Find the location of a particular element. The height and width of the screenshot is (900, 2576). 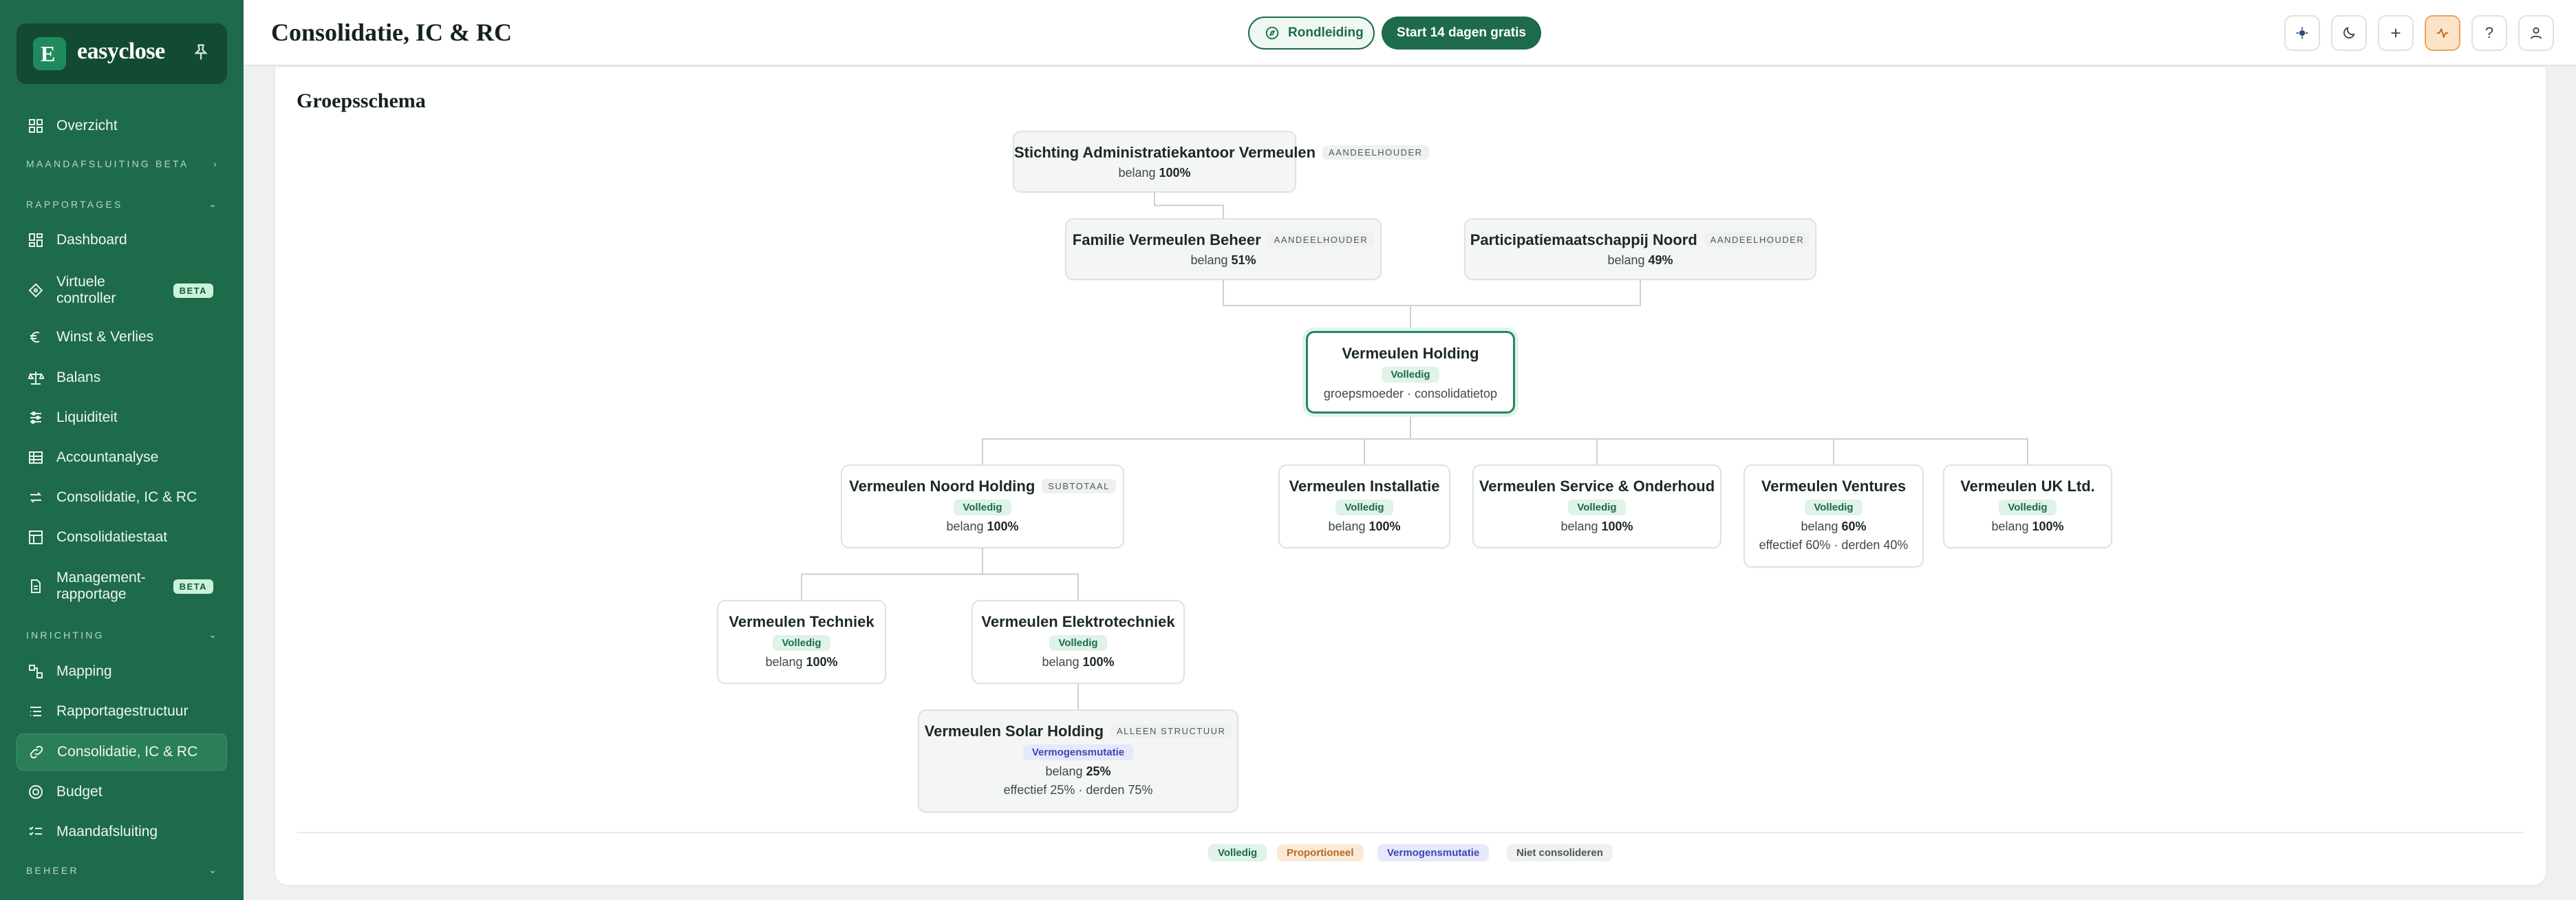

entity-node-techniek: Vermeulen Techniek Volledig belang 100% is located at coordinates (802, 642).